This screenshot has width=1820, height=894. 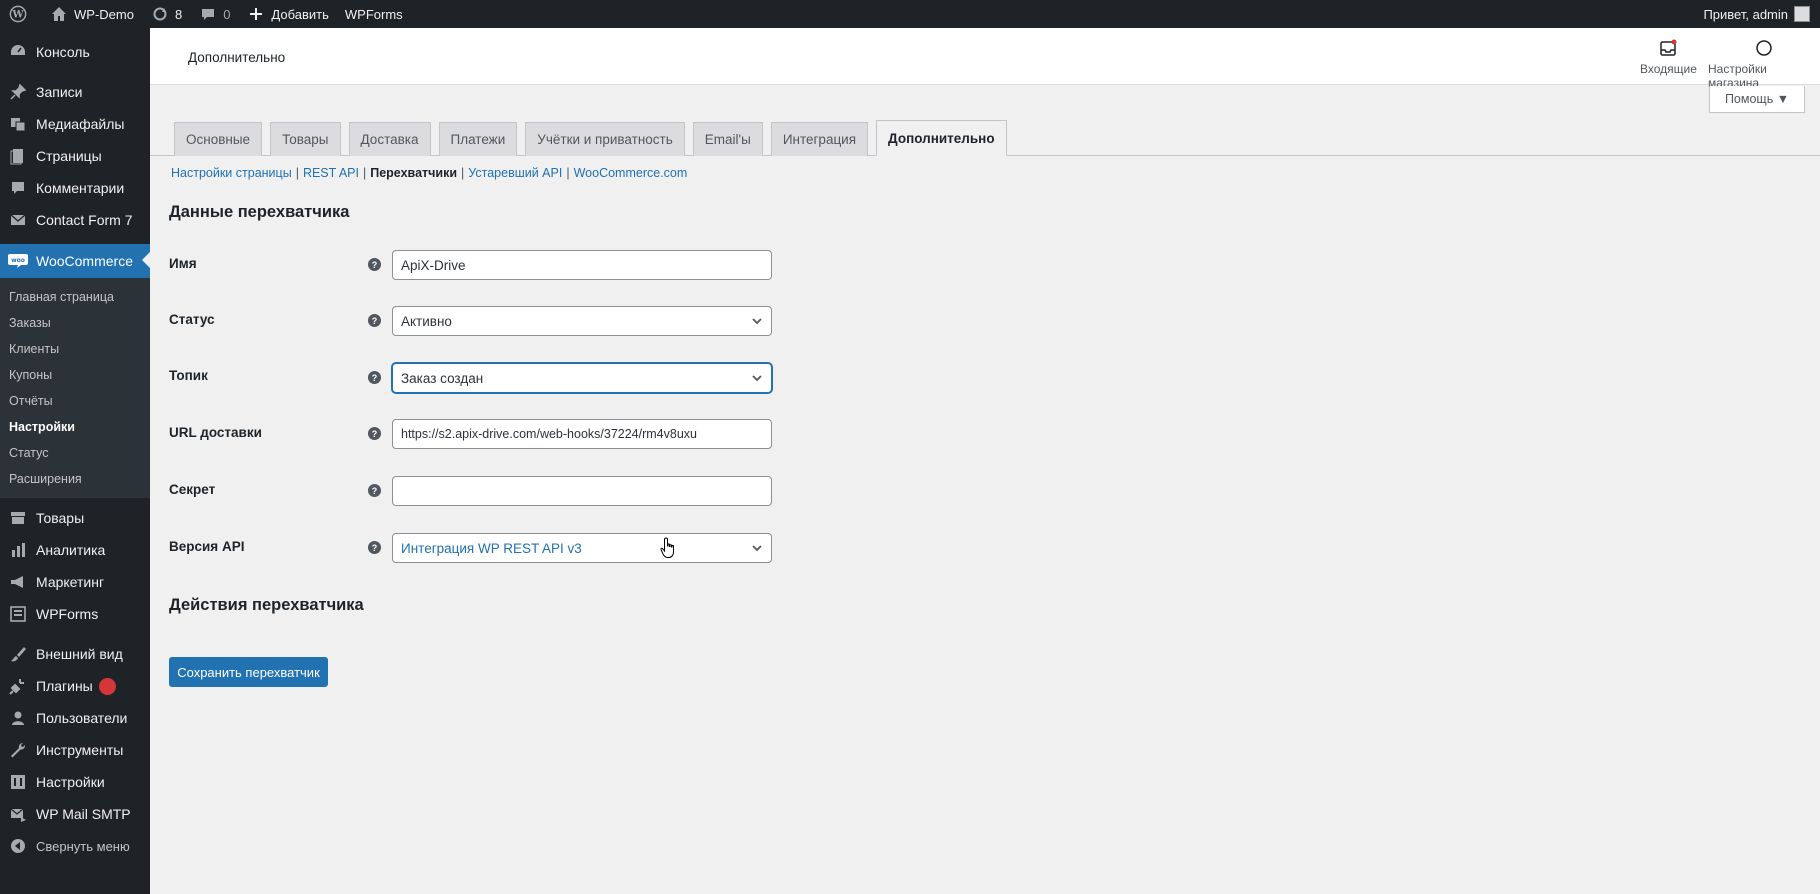 I want to click on subnav-page-setup: Настройки страницы, so click(x=231, y=173).